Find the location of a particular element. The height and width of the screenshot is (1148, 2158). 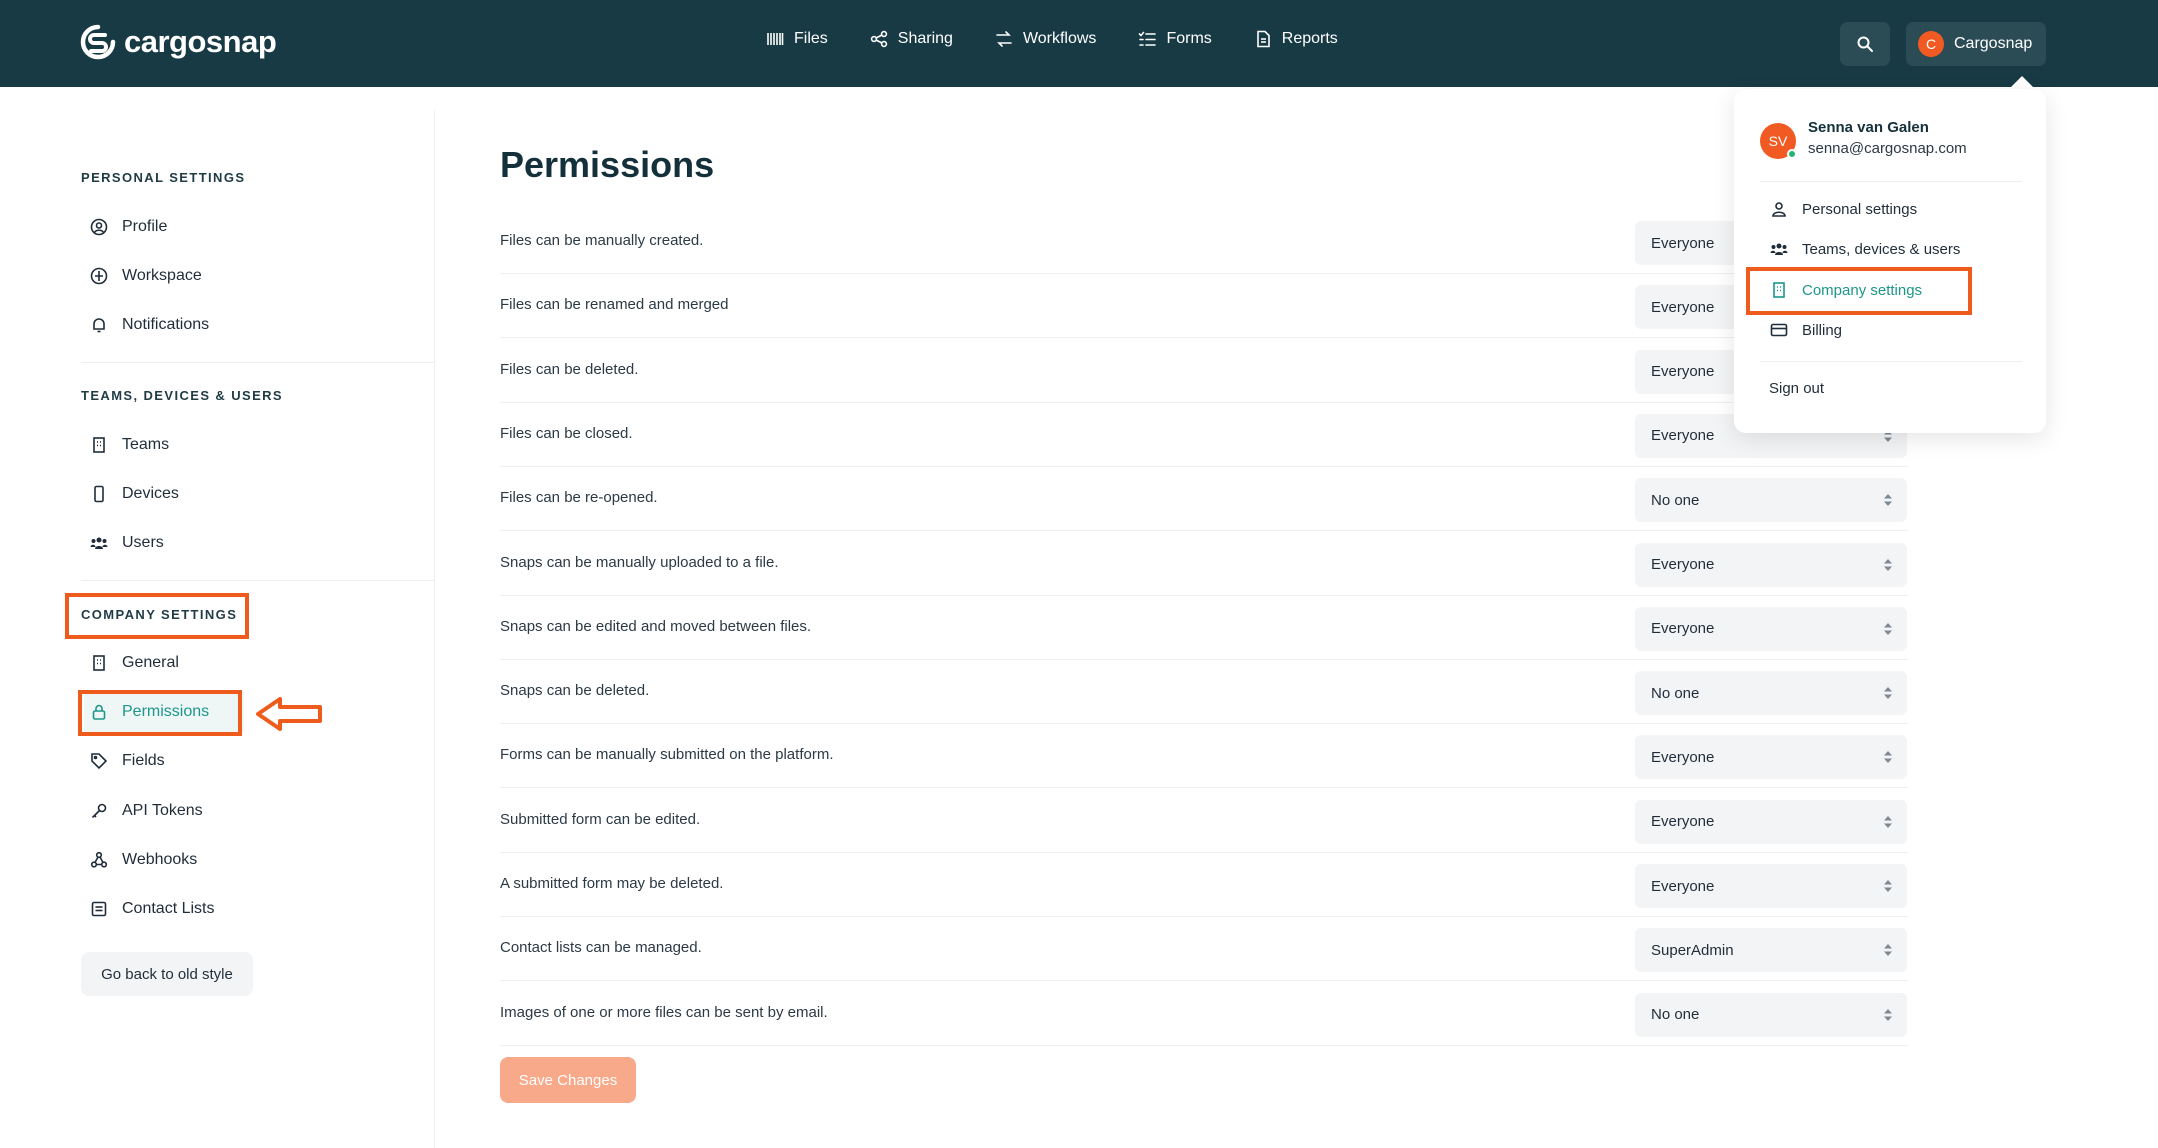

permission-label: Contact lists can be managed. is located at coordinates (601, 948).